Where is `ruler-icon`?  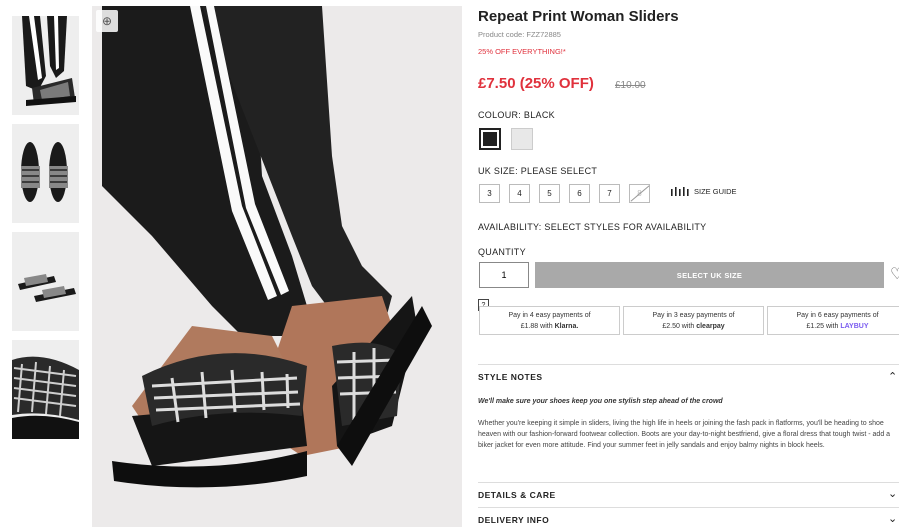 ruler-icon is located at coordinates (680, 191).